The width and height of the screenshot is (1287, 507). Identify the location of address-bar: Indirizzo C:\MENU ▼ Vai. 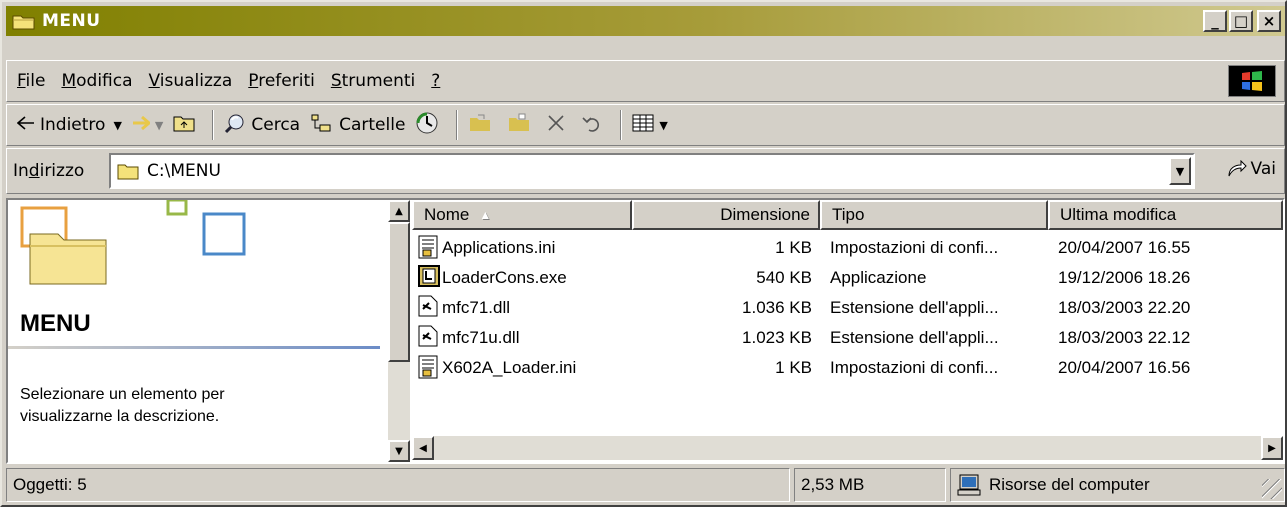
(645, 171).